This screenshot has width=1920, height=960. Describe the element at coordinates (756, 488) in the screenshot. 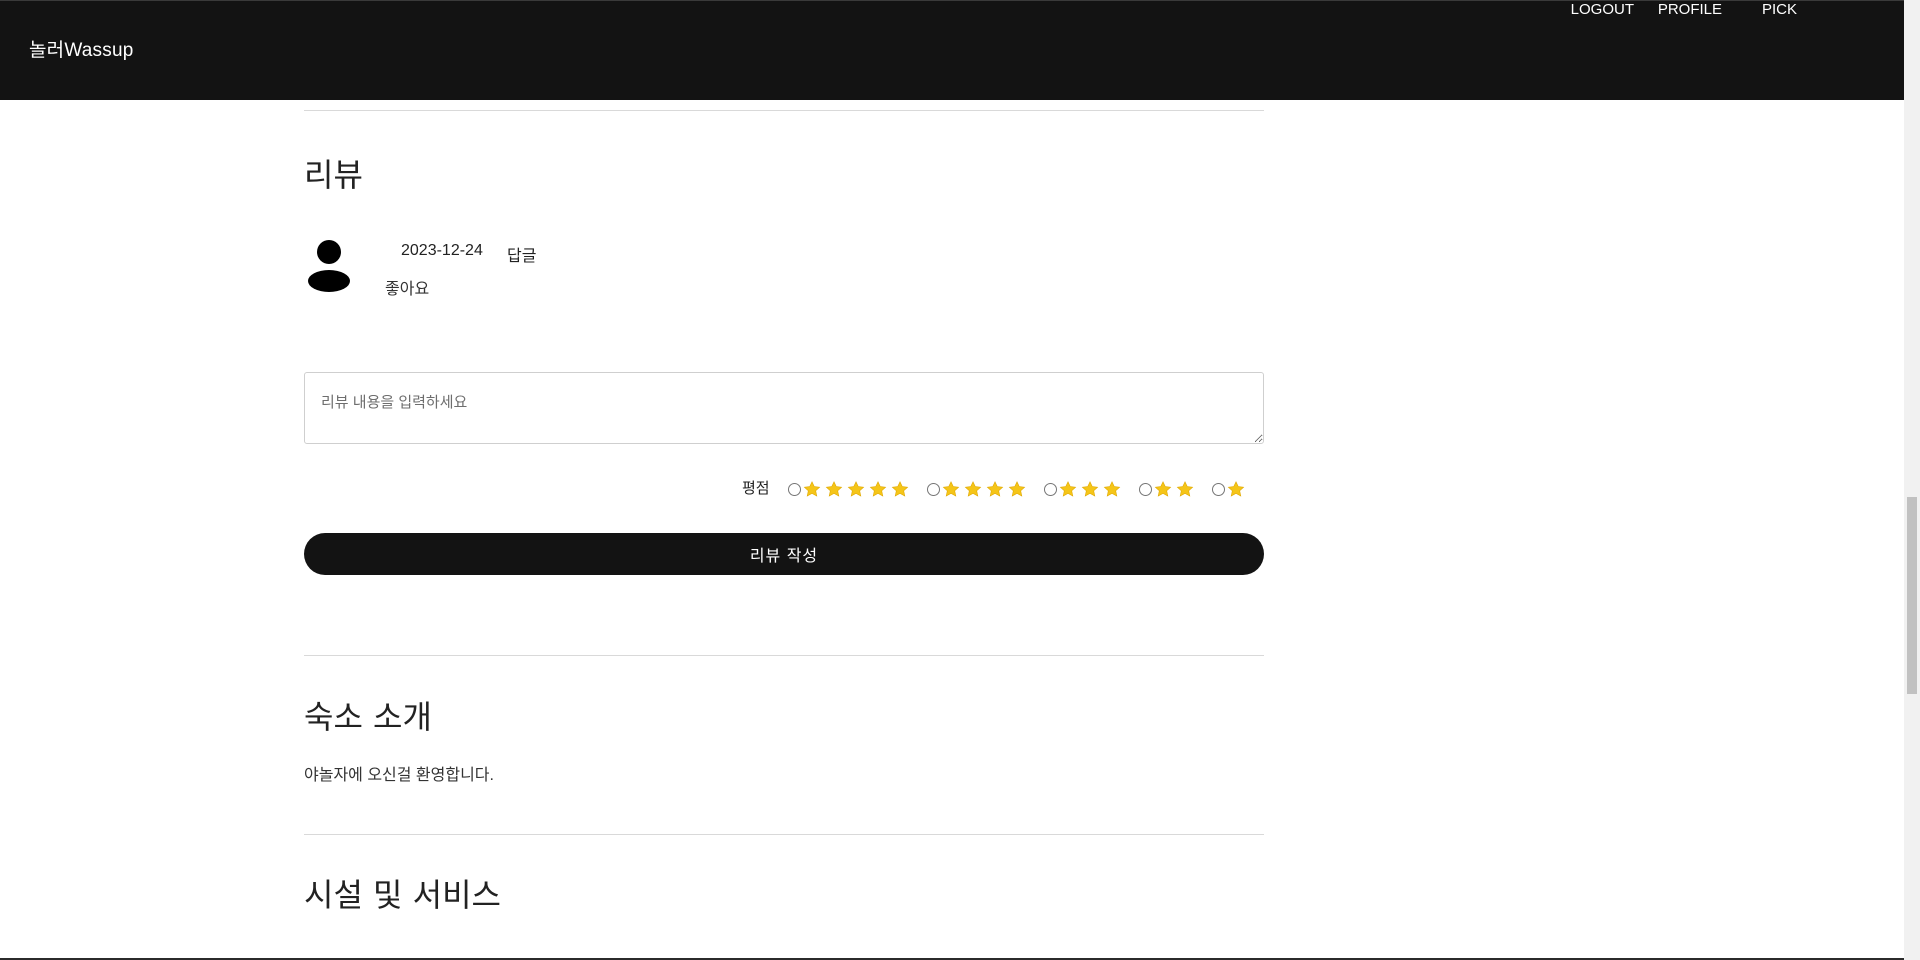

I see `rating-label: 평점` at that location.